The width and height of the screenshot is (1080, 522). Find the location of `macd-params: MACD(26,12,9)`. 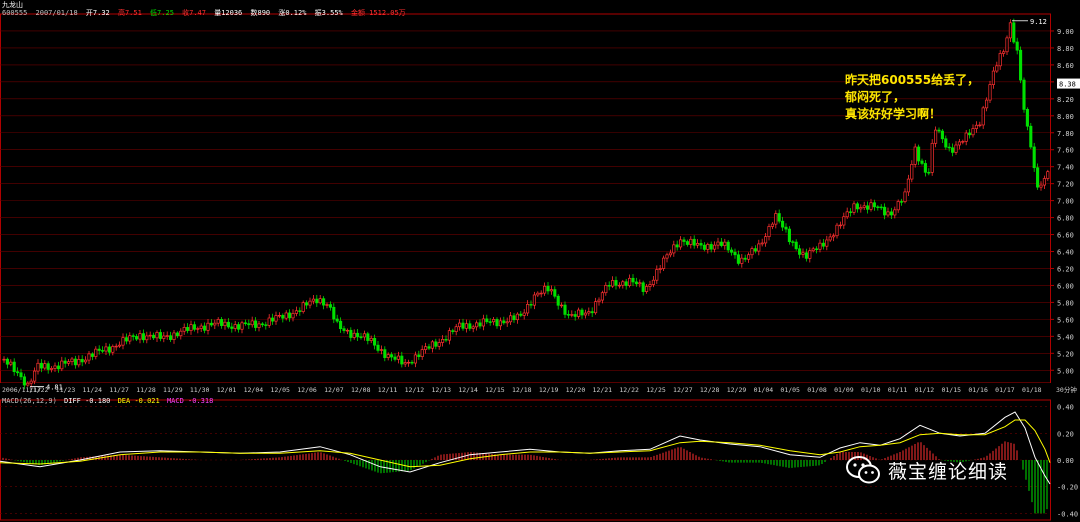

macd-params: MACD(26,12,9) is located at coordinates (29, 401).